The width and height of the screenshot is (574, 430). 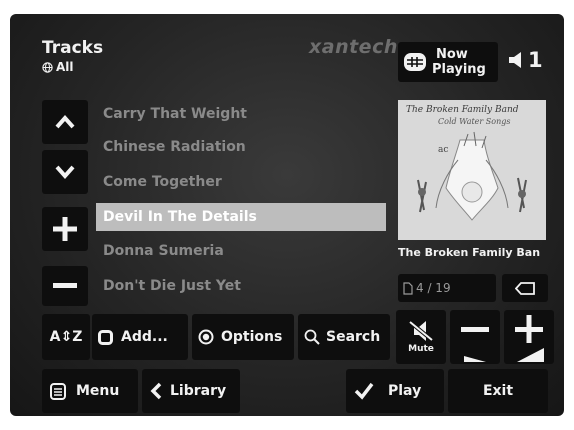 I want to click on plus-icon, so click(x=65, y=229).